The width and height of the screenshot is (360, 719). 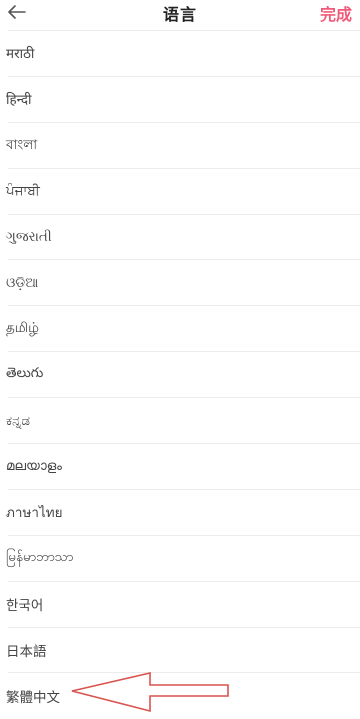 I want to click on language-item-hindi: हिन्दी, so click(x=183, y=98).